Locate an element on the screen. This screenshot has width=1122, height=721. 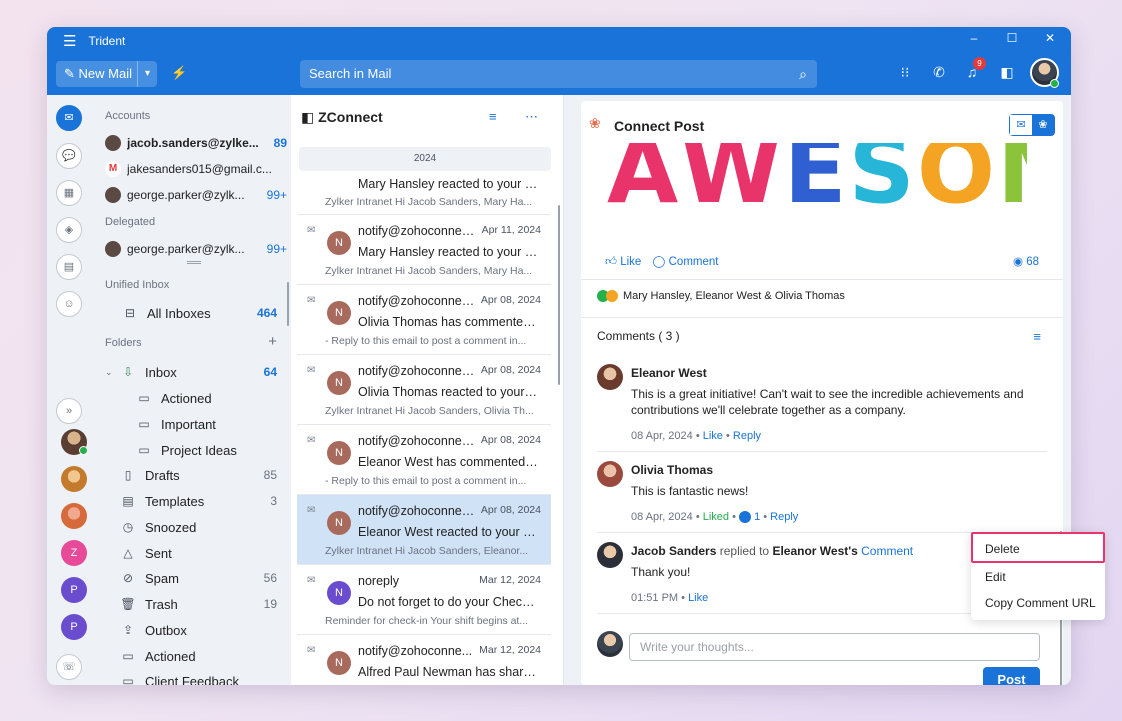
view-toggle: ✉ ❀ is located at coordinates (1032, 125).